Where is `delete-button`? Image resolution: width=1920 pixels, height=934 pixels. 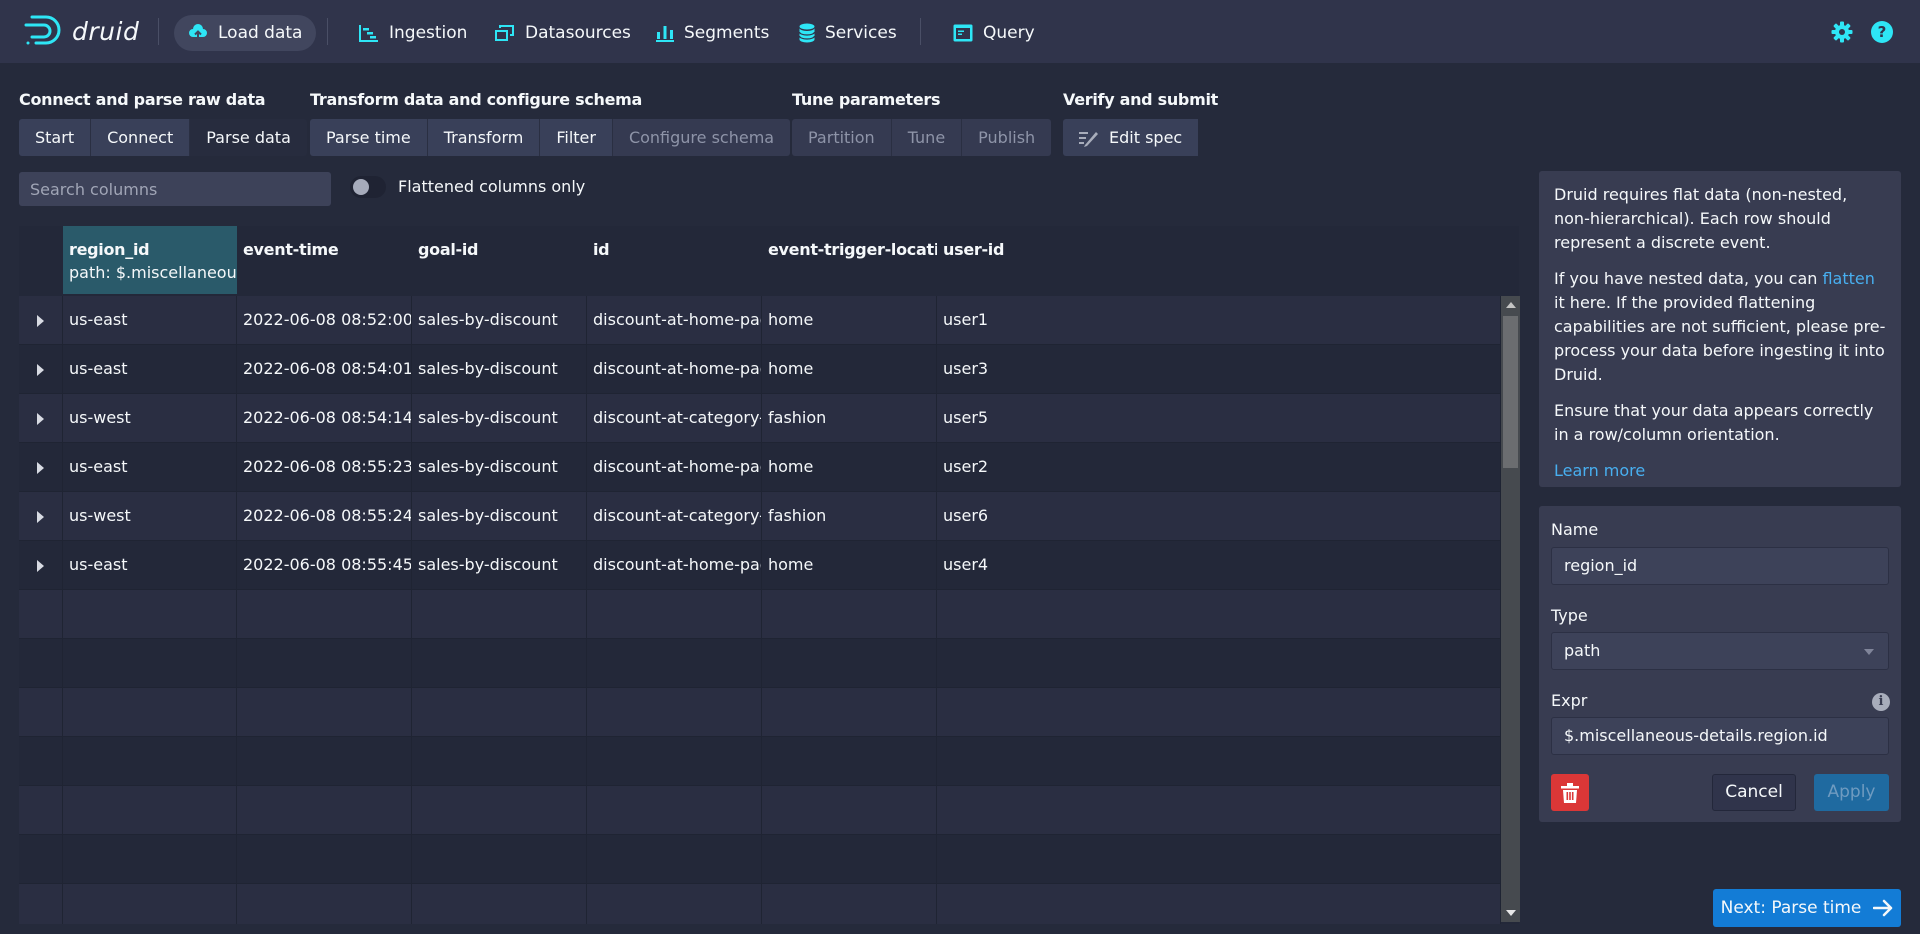
delete-button is located at coordinates (1570, 792).